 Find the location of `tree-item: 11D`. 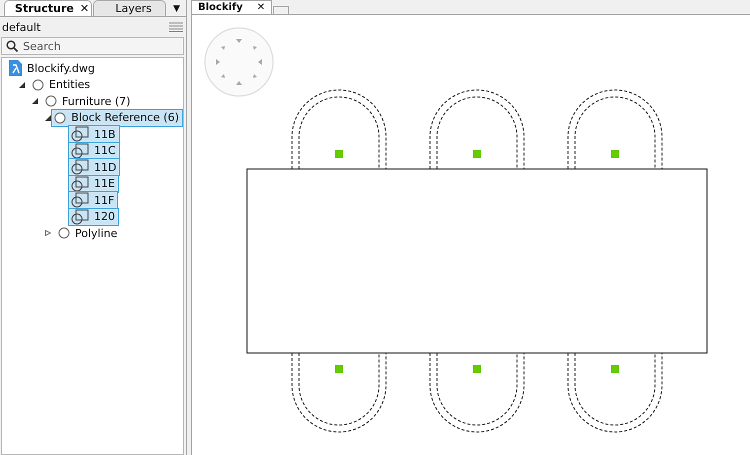

tree-item: 11D is located at coordinates (94, 167).